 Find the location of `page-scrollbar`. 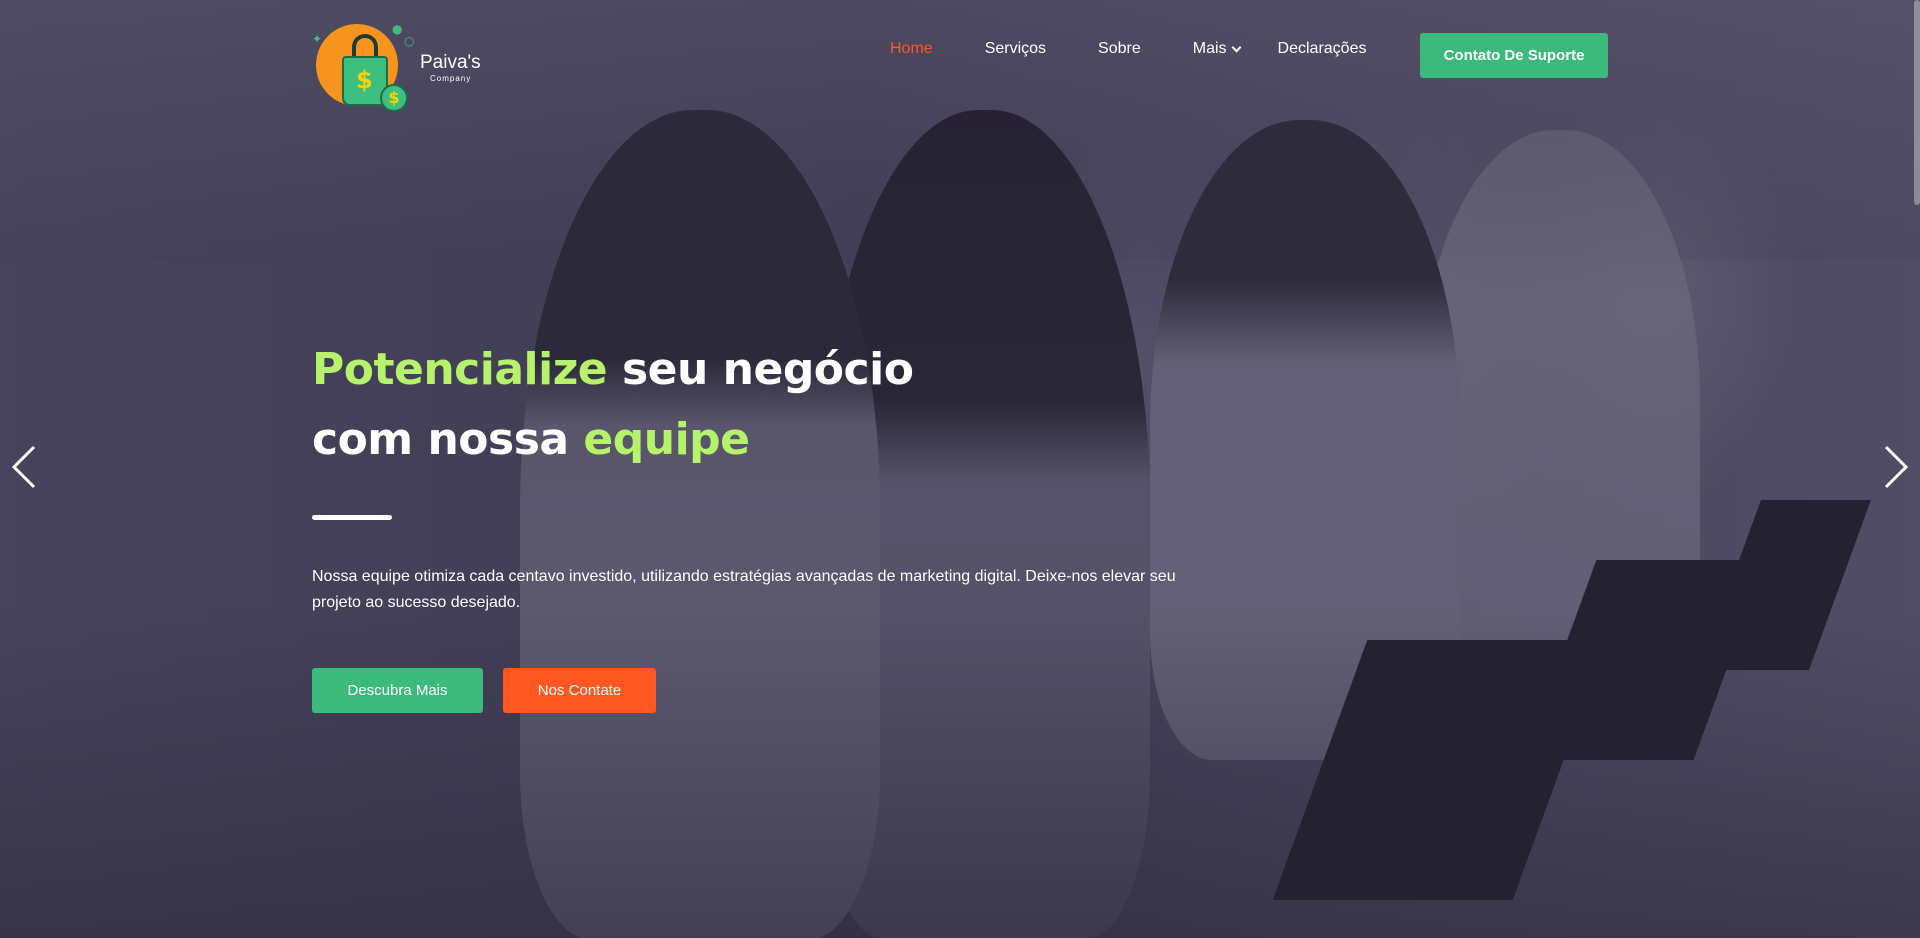

page-scrollbar is located at coordinates (1917, 102).